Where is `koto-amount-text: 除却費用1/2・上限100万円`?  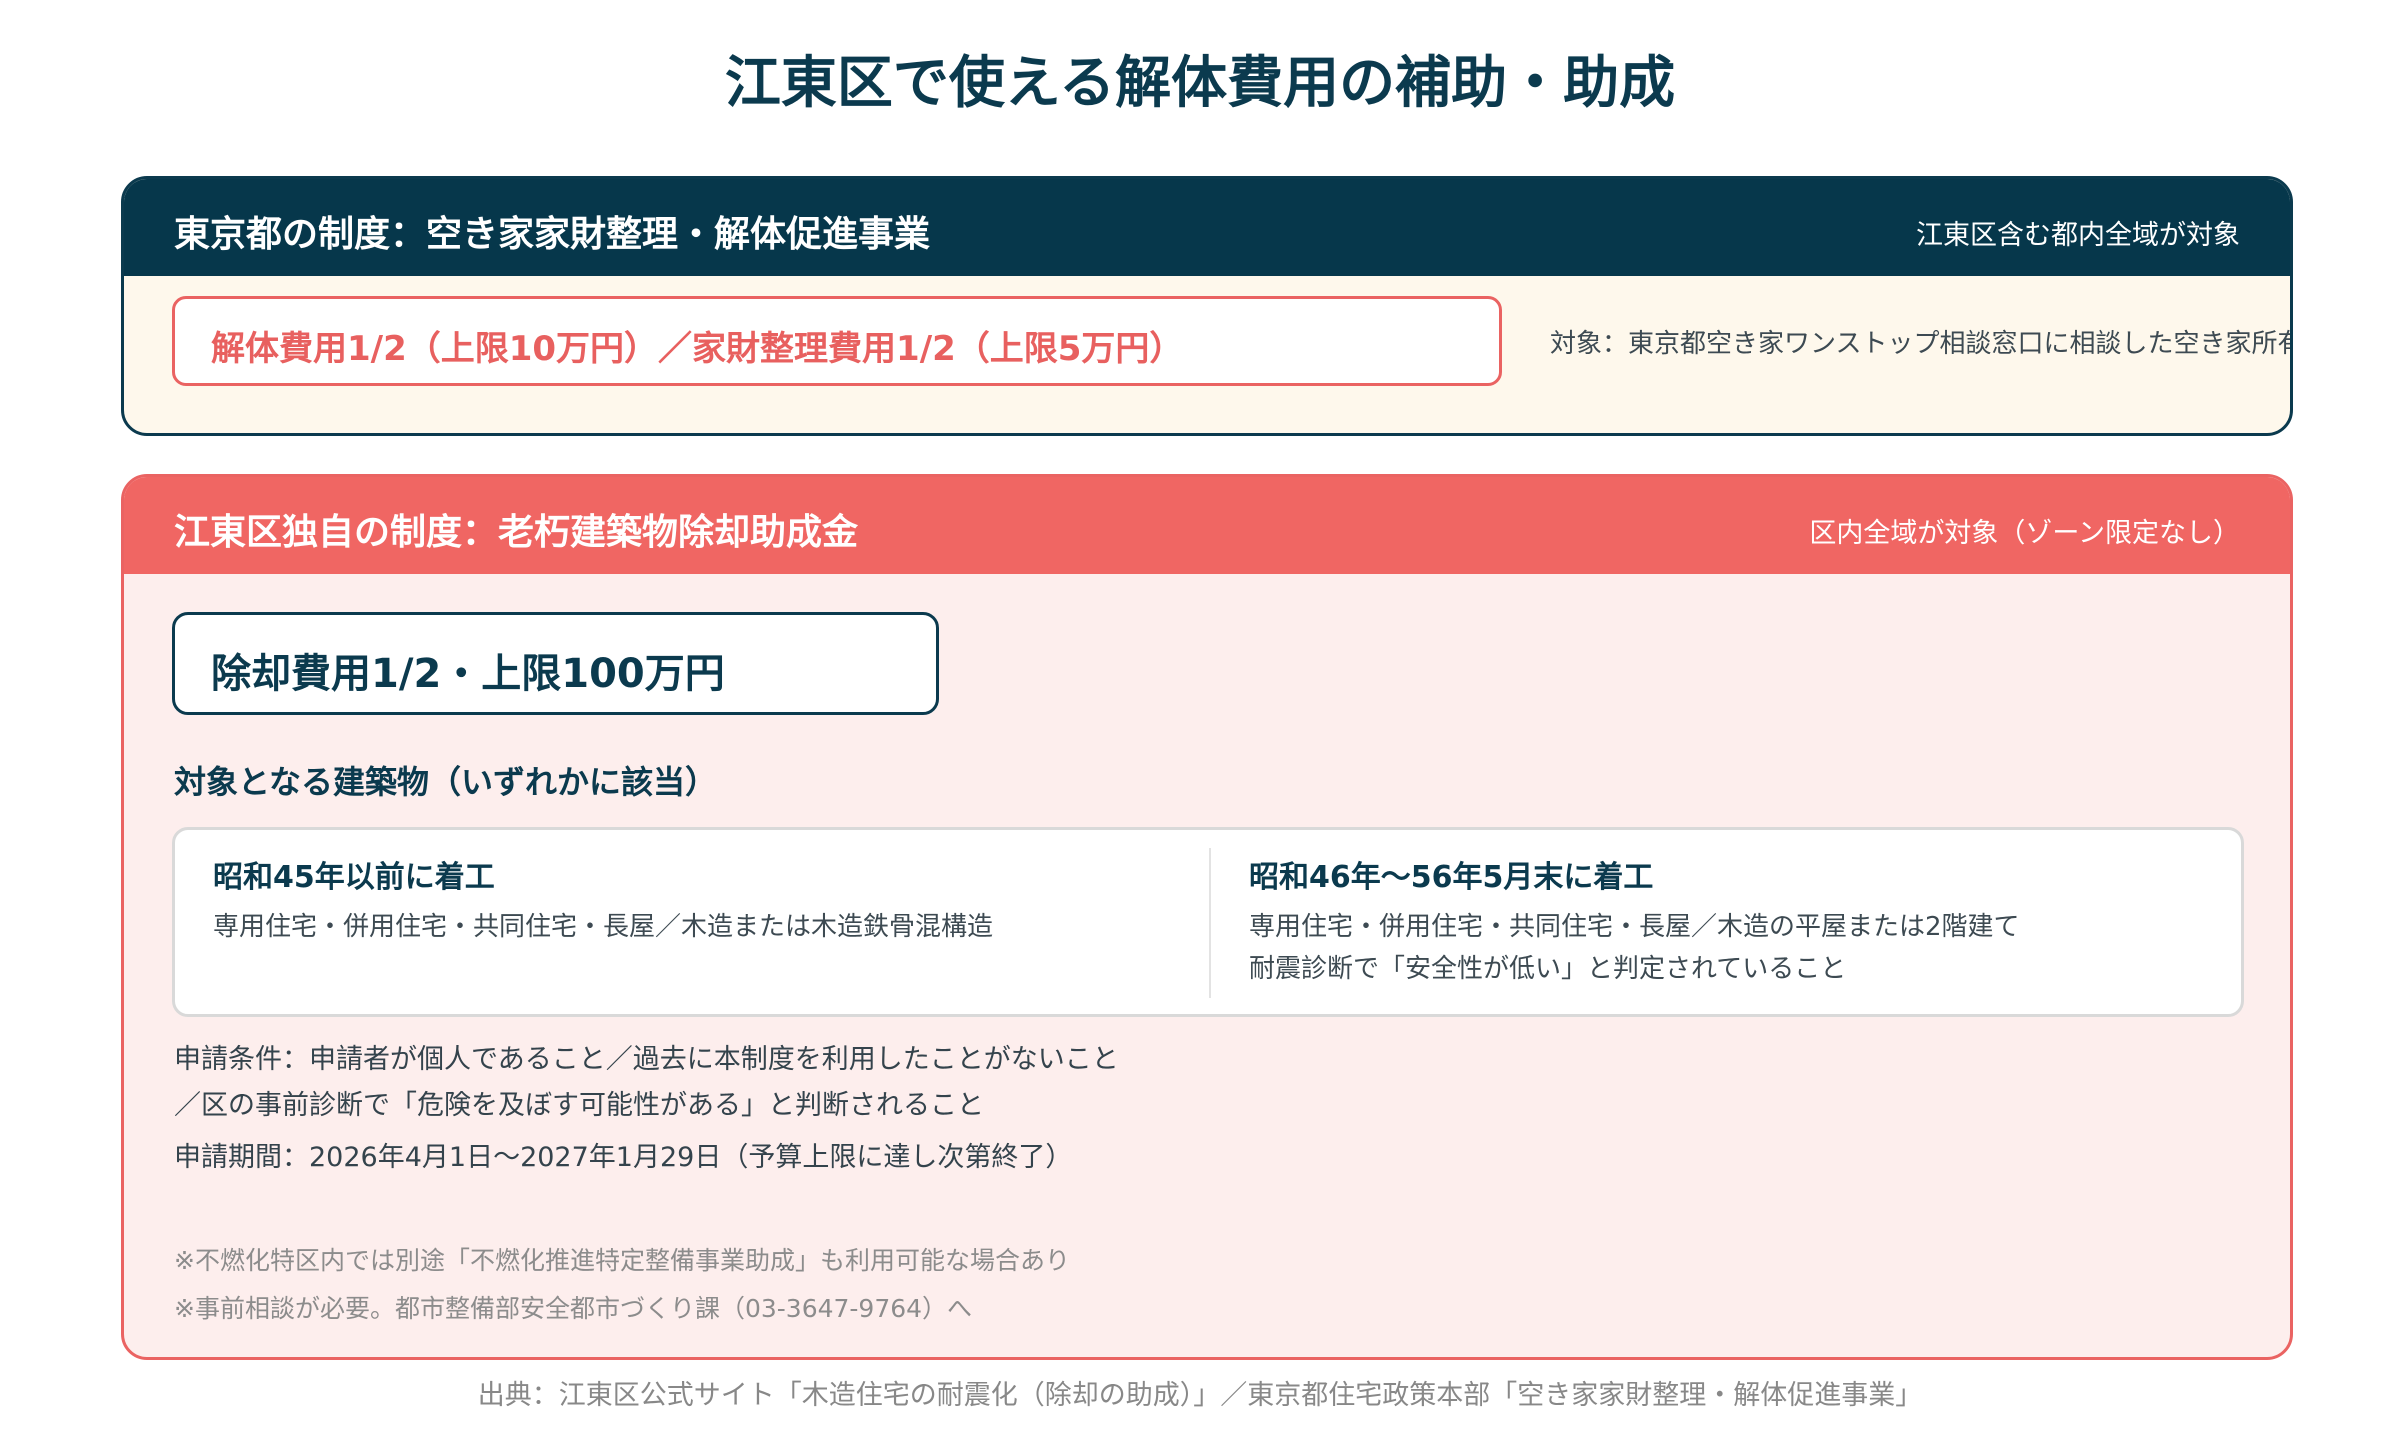 koto-amount-text: 除却費用1/2・上限100万円 is located at coordinates (468, 674).